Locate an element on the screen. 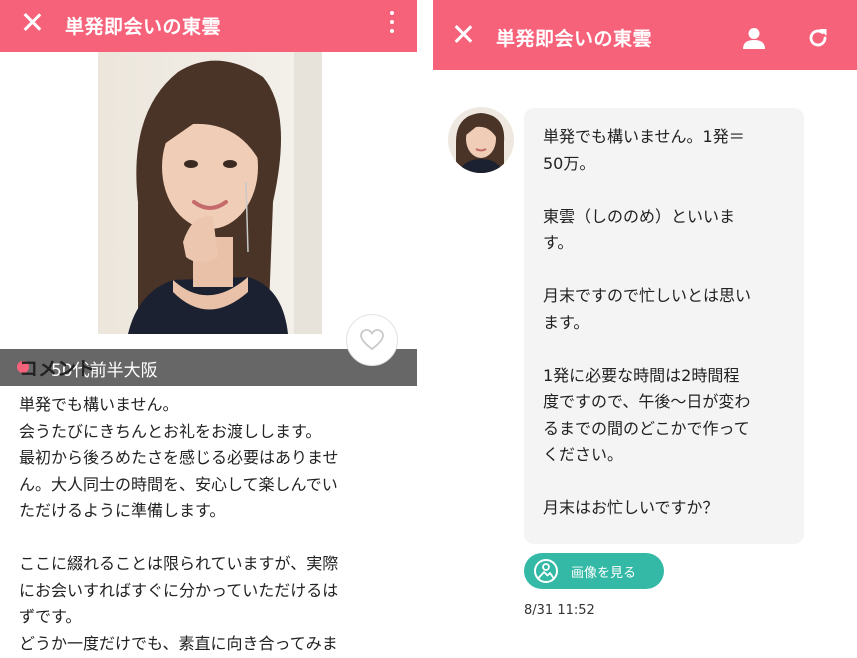 This screenshot has height=658, width=857. message-line: 1発に必要な時間は2時間程 is located at coordinates (641, 375).